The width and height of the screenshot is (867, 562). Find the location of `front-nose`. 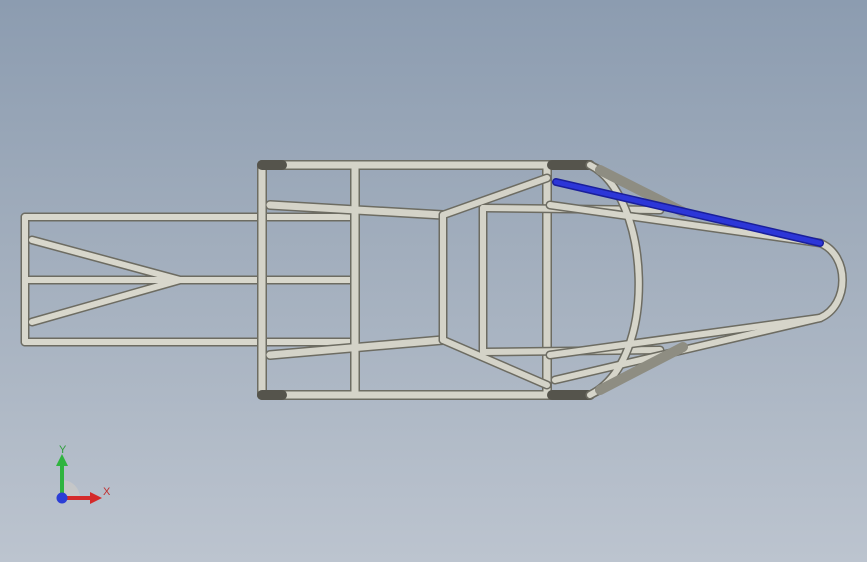

front-nose is located at coordinates (696, 280).